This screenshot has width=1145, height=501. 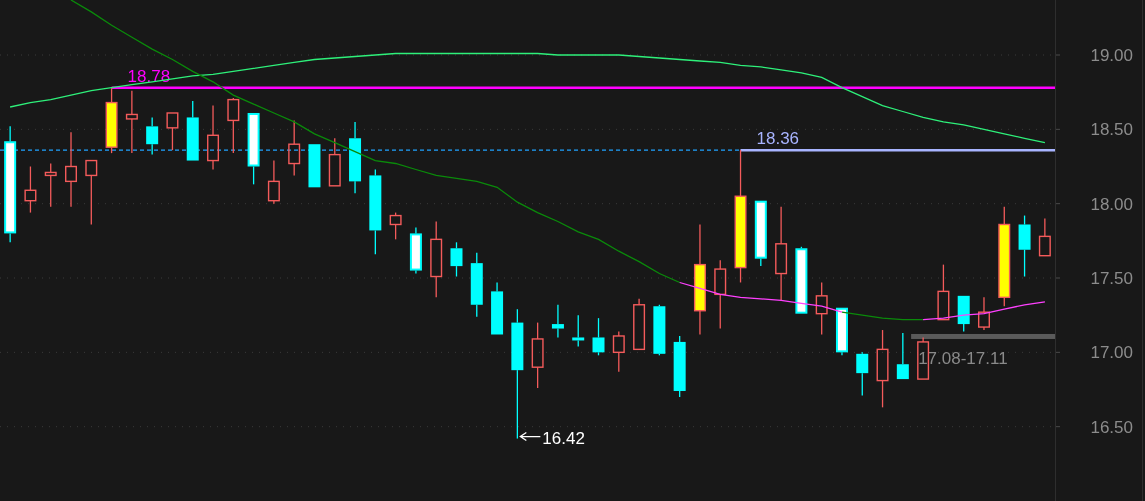 I want to click on axis-label: 16.50, so click(x=1111, y=427).